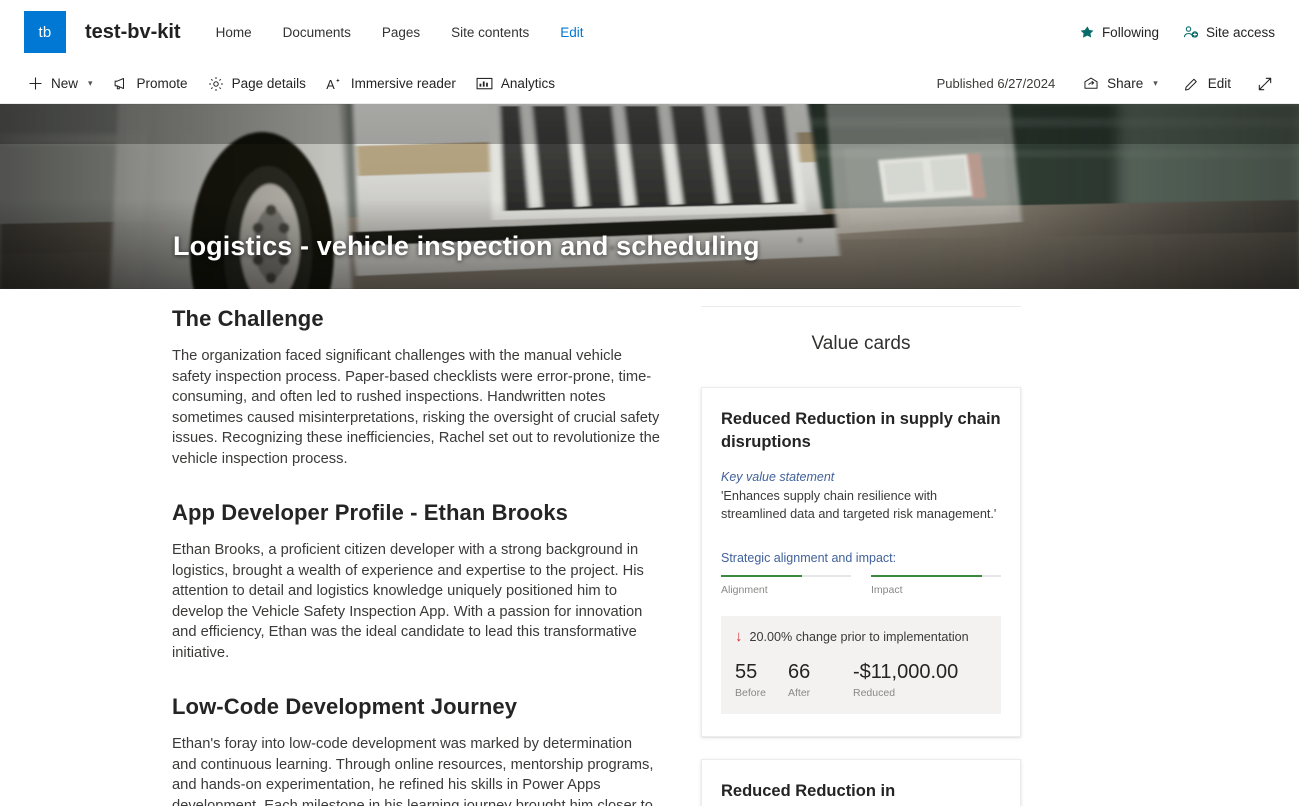 The width and height of the screenshot is (1299, 806). What do you see at coordinates (1087, 32) in the screenshot?
I see `star-icon` at bounding box center [1087, 32].